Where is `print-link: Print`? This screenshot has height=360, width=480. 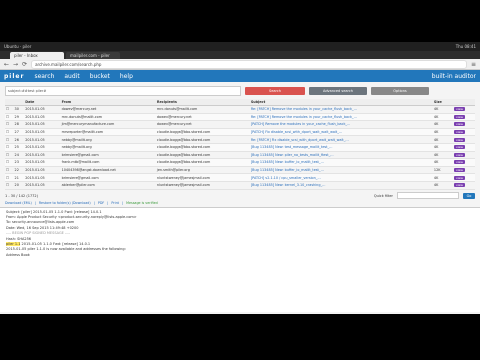
print-link: Print is located at coordinates (115, 203).